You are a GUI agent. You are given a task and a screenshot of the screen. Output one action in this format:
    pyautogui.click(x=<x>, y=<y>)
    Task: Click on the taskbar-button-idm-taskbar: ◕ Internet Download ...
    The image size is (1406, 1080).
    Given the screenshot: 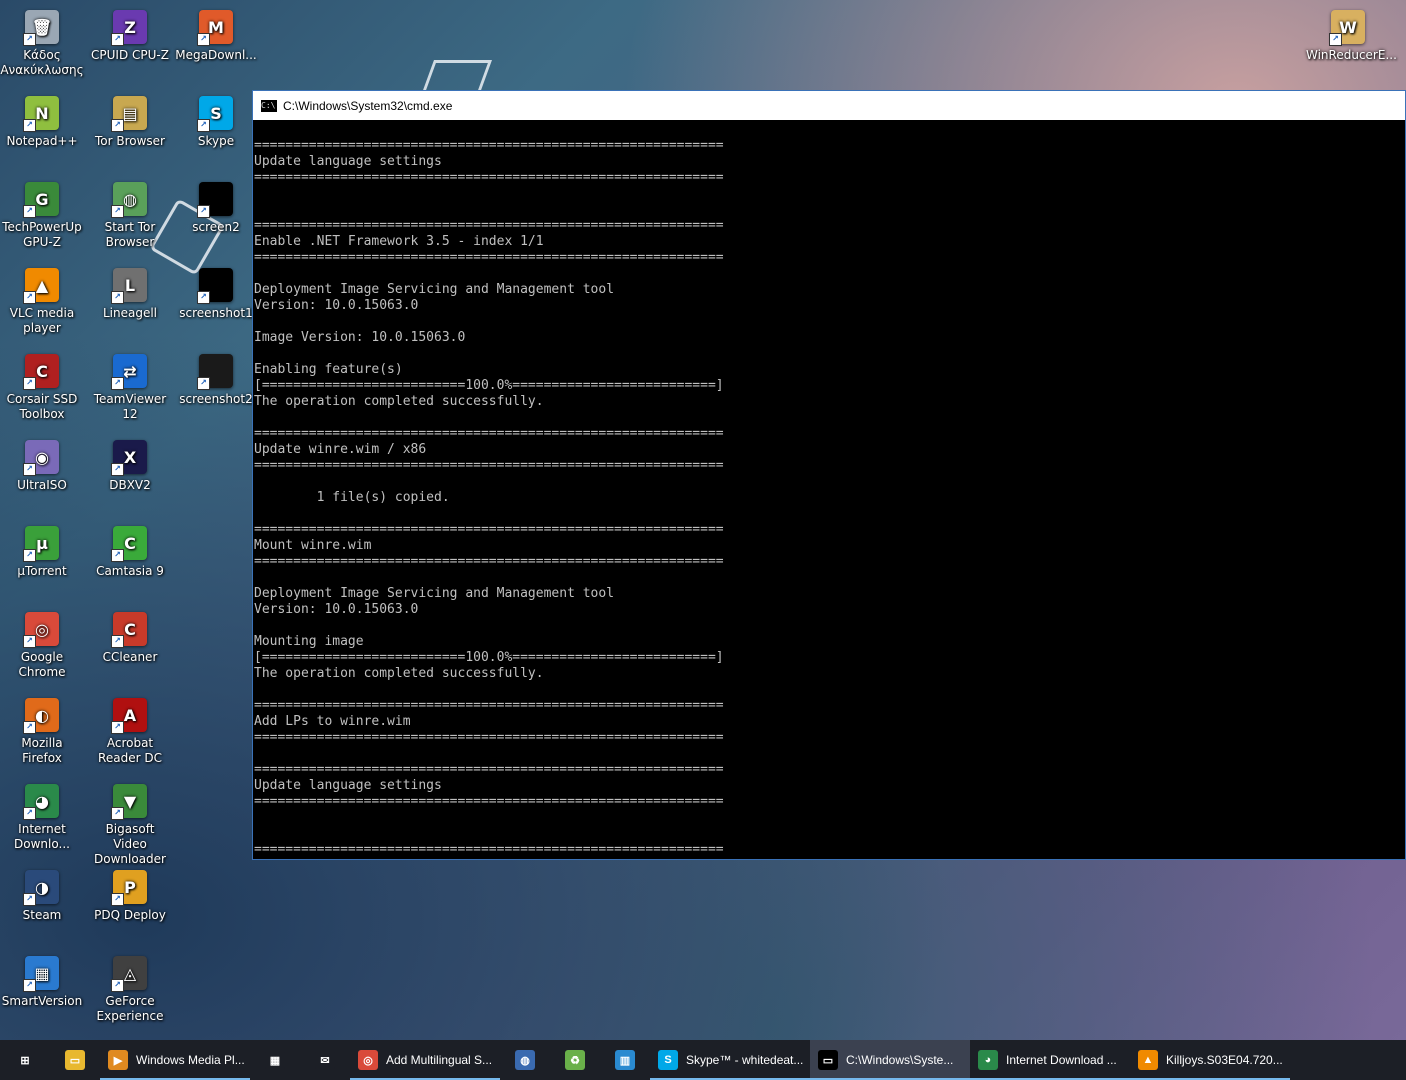 What is the action you would take?
    pyautogui.click(x=1050, y=1060)
    